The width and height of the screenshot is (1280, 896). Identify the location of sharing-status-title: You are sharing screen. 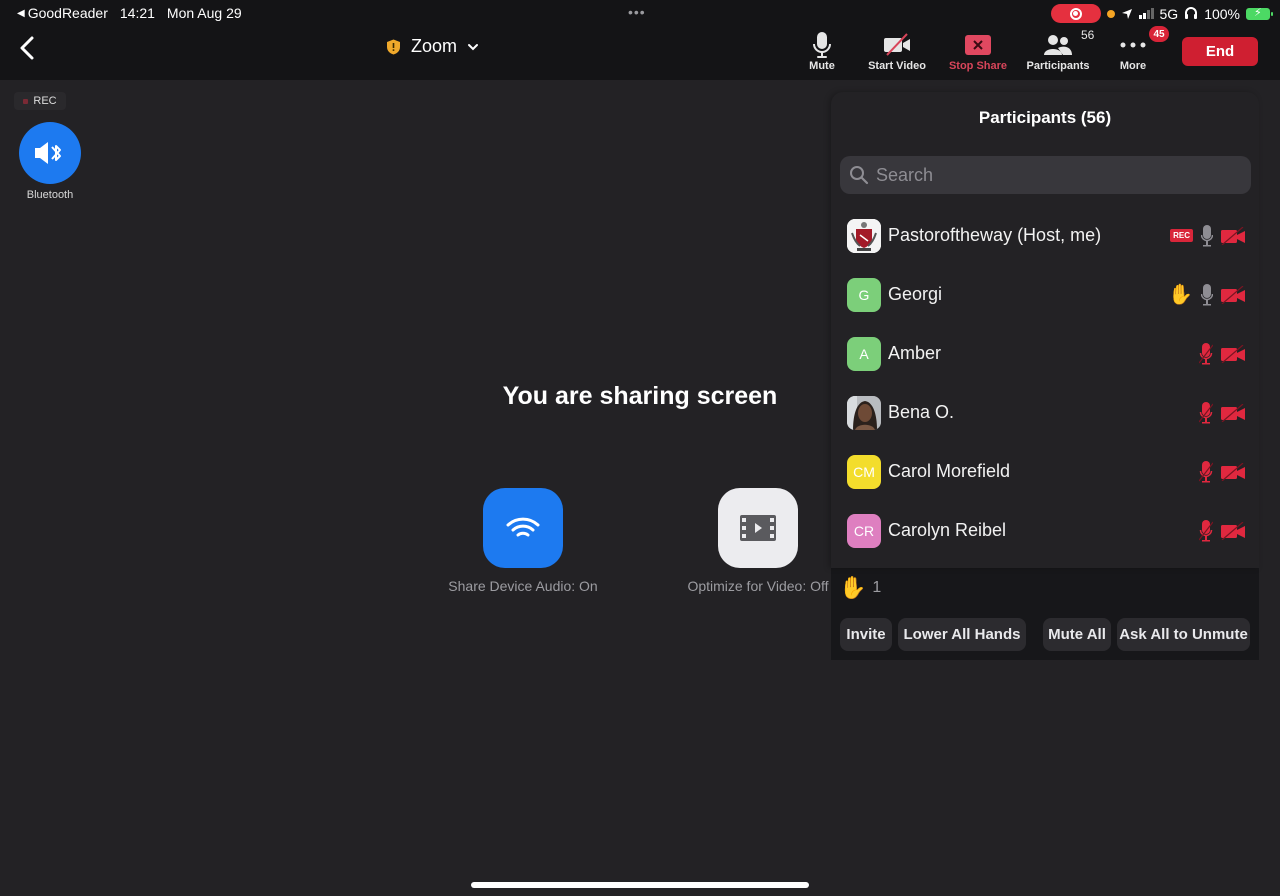
(640, 396).